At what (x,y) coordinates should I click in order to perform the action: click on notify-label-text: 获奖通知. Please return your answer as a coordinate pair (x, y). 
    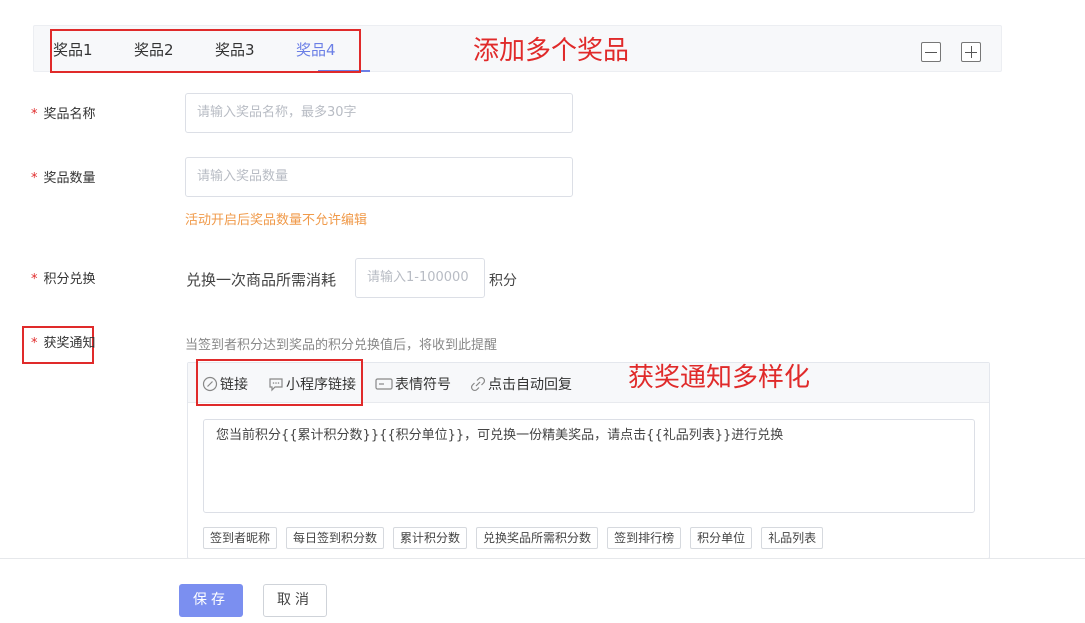
    Looking at the image, I should click on (69, 343).